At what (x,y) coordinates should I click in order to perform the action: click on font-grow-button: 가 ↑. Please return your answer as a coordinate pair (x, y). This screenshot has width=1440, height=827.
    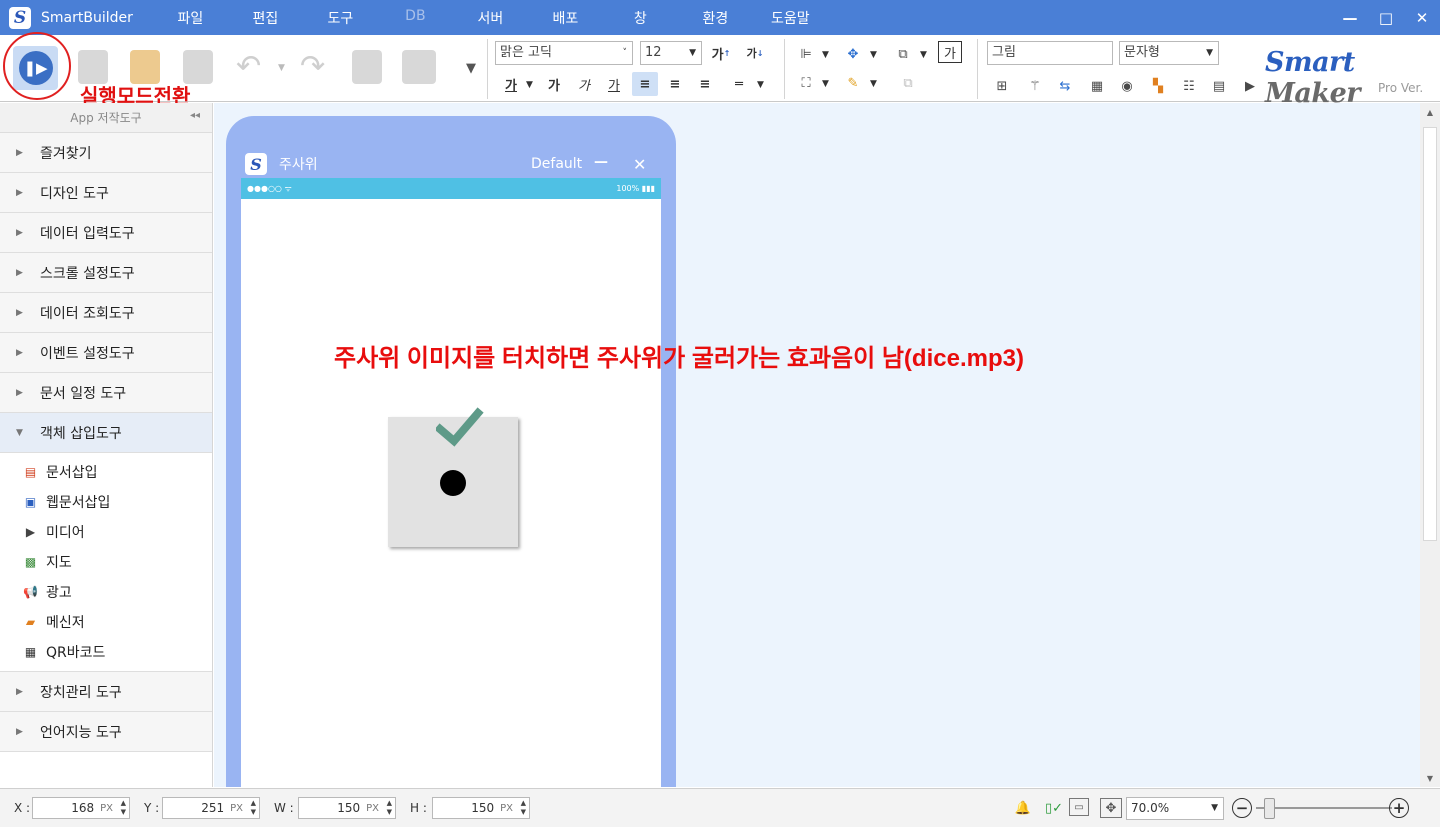
    Looking at the image, I should click on (721, 53).